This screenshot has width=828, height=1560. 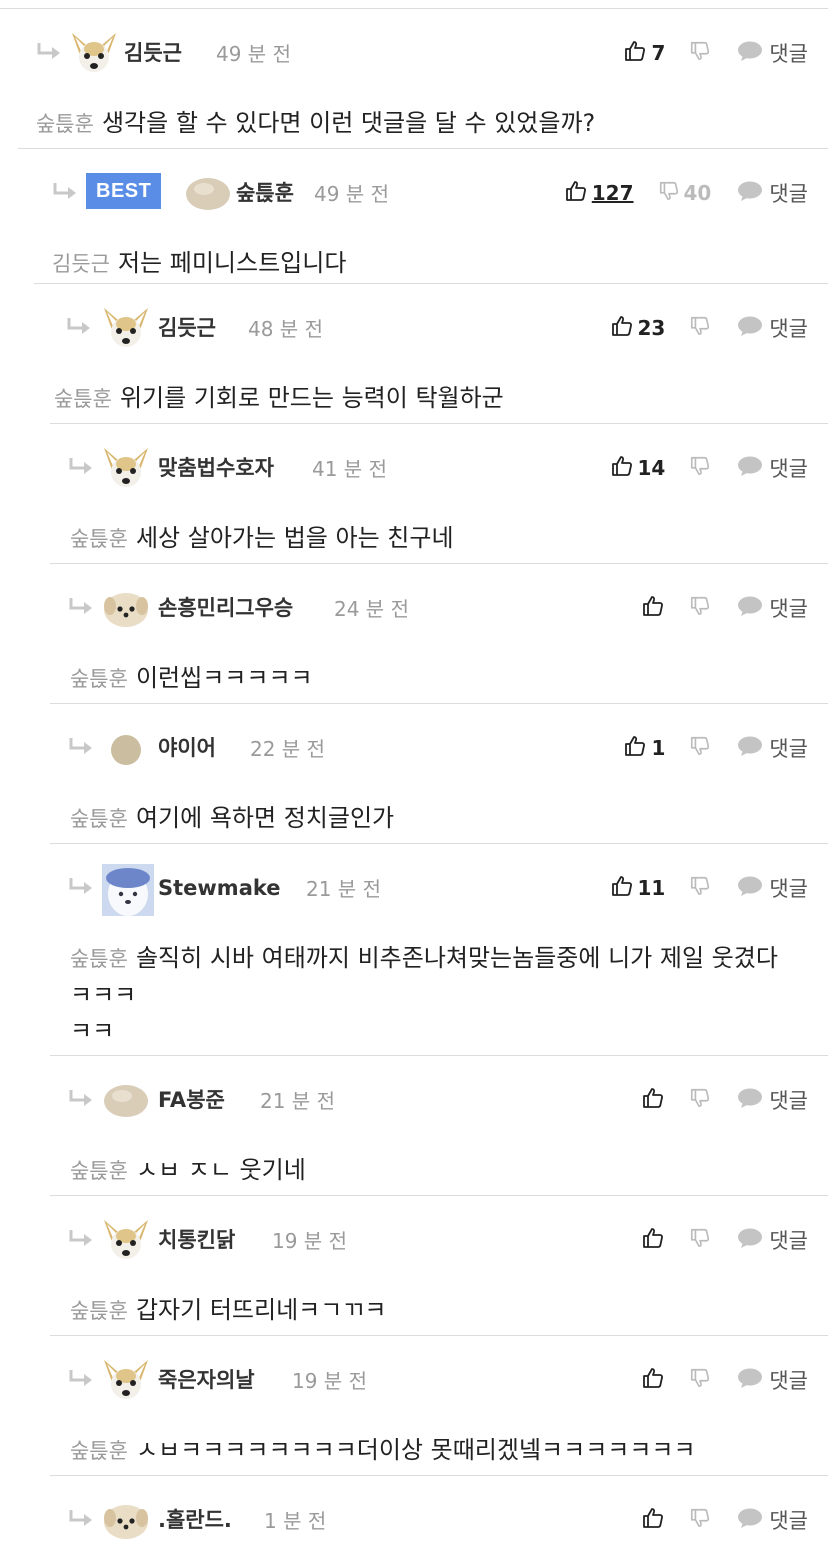 I want to click on comment: 치통킨닭 19 분 전 댓글 숲튽훈 갑자기 터뜨리네ㅋㄱㄲㅋ, so click(x=439, y=1265).